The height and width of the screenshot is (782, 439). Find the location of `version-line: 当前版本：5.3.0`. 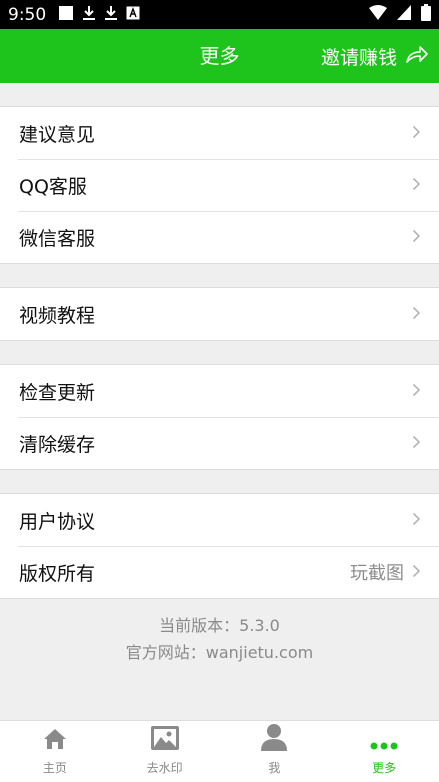

version-line: 当前版本：5.3.0 is located at coordinates (219, 625).